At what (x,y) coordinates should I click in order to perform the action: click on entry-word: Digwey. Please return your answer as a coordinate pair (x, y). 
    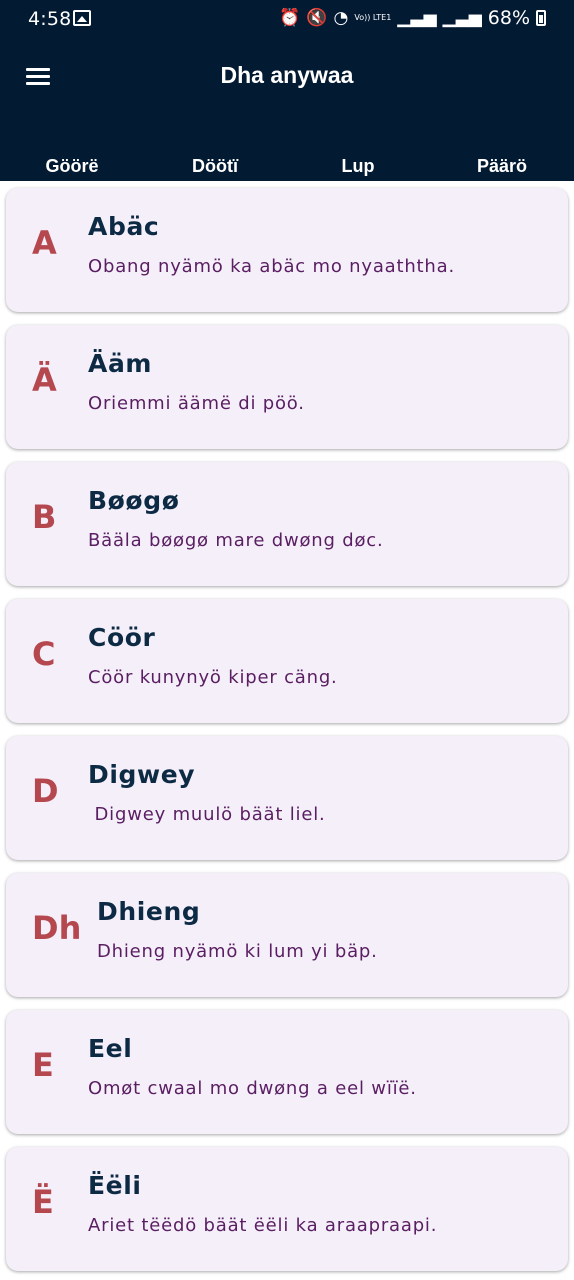
    Looking at the image, I should click on (142, 774).